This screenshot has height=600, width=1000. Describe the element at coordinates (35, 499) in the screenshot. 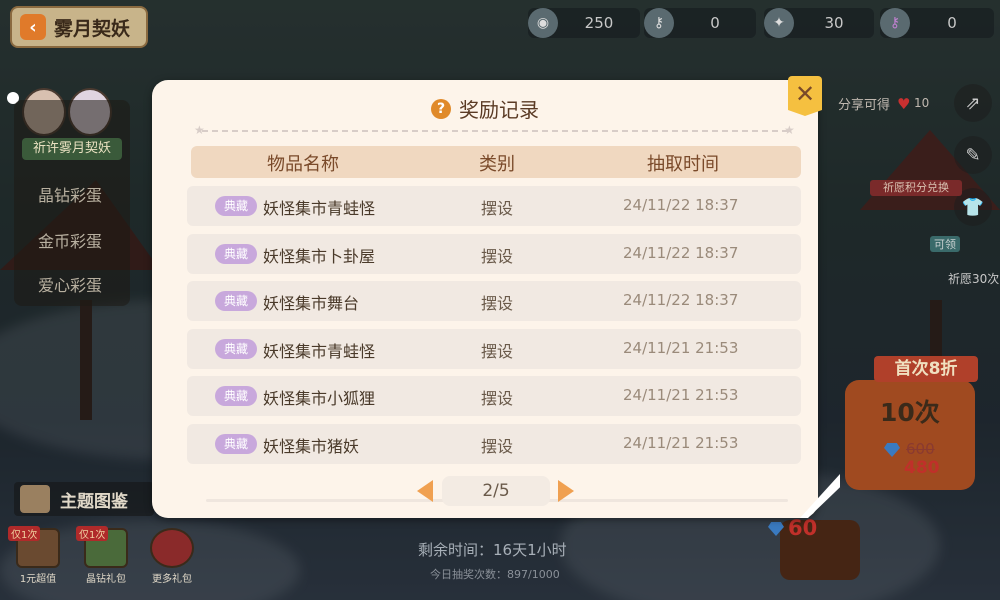

I see `album-icon` at that location.